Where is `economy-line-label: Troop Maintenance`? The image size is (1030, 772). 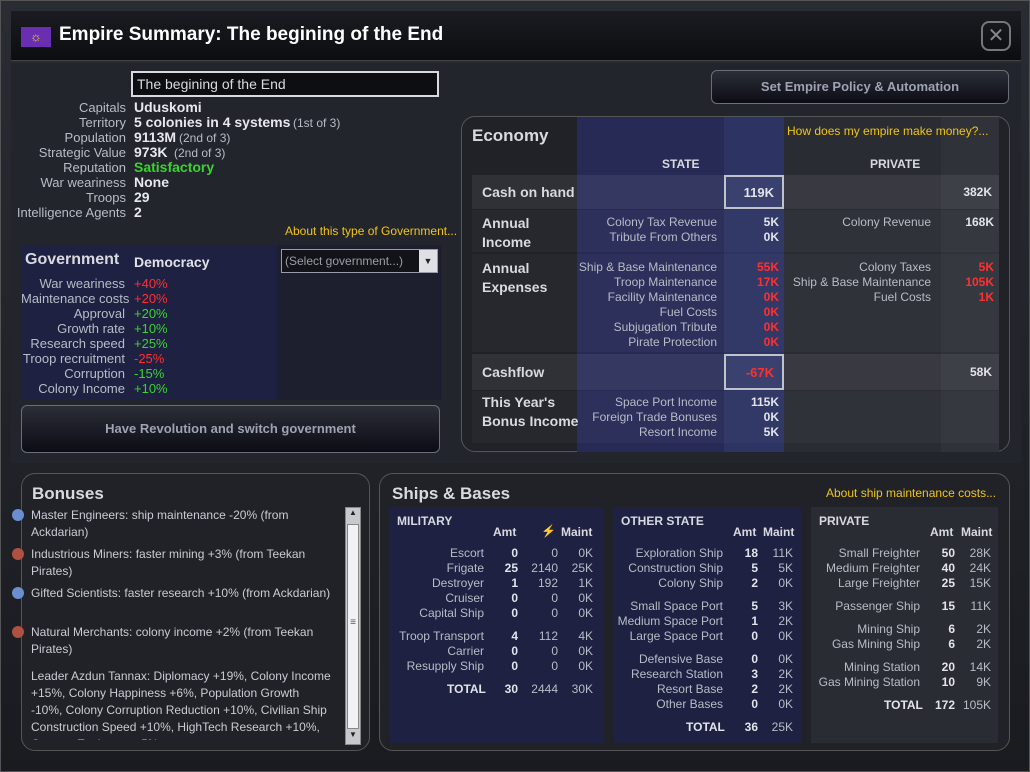
economy-line-label: Troop Maintenance is located at coordinates (665, 282).